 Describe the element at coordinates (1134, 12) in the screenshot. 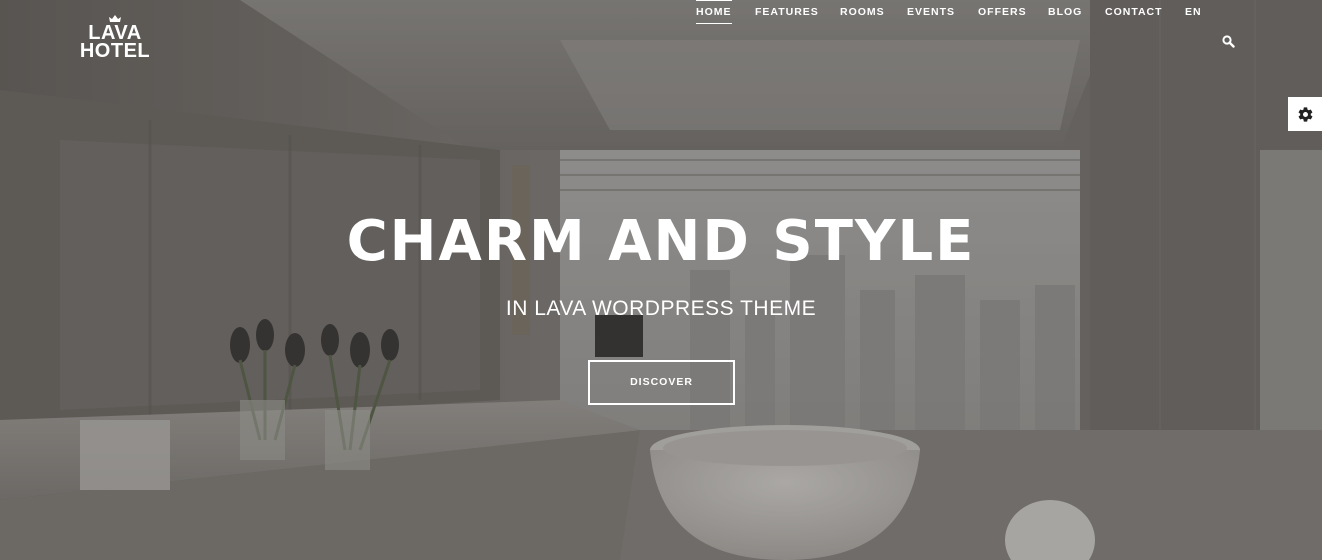

I see `nav-item-contact: CONTACT` at that location.